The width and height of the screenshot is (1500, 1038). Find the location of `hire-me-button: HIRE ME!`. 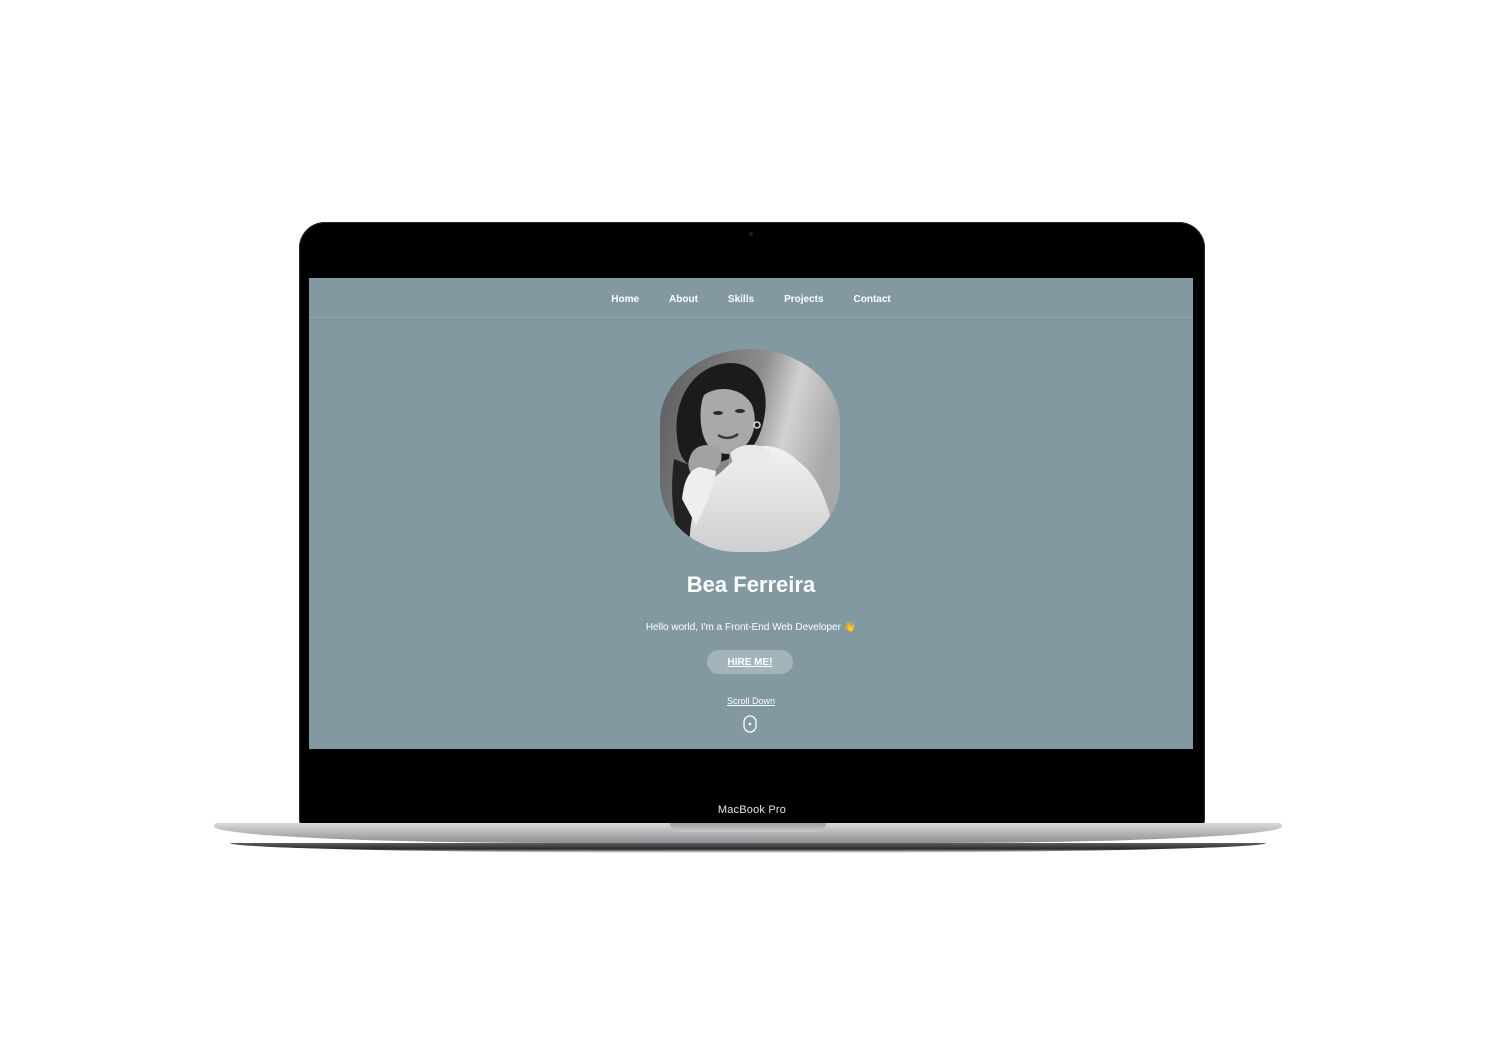

hire-me-button: HIRE ME! is located at coordinates (750, 662).